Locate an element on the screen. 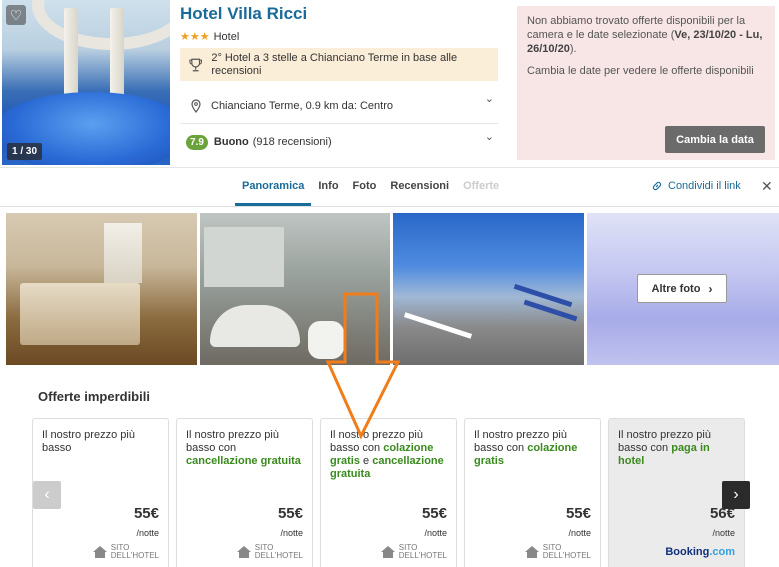  chevron-left-icon: ‹ is located at coordinates (47, 494).